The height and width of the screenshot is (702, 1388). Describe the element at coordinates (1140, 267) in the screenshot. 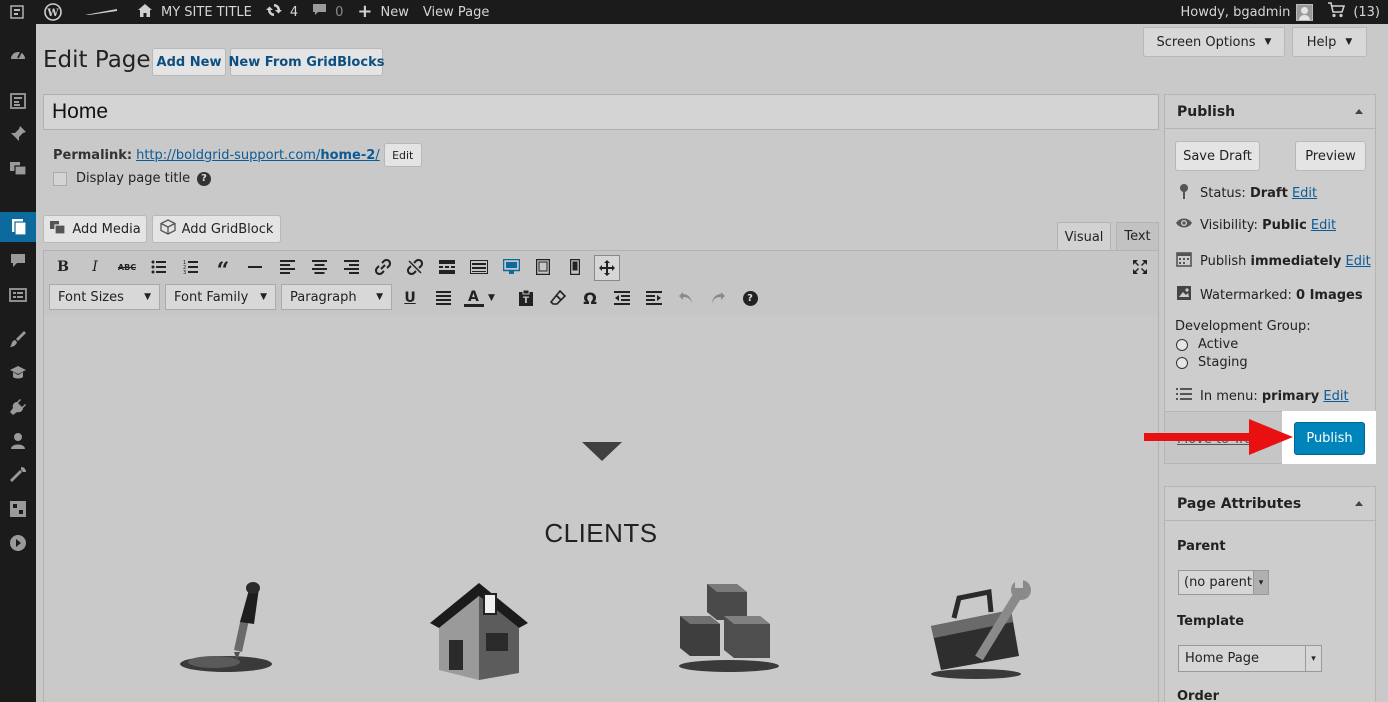

I see `fullscreen-icon` at that location.